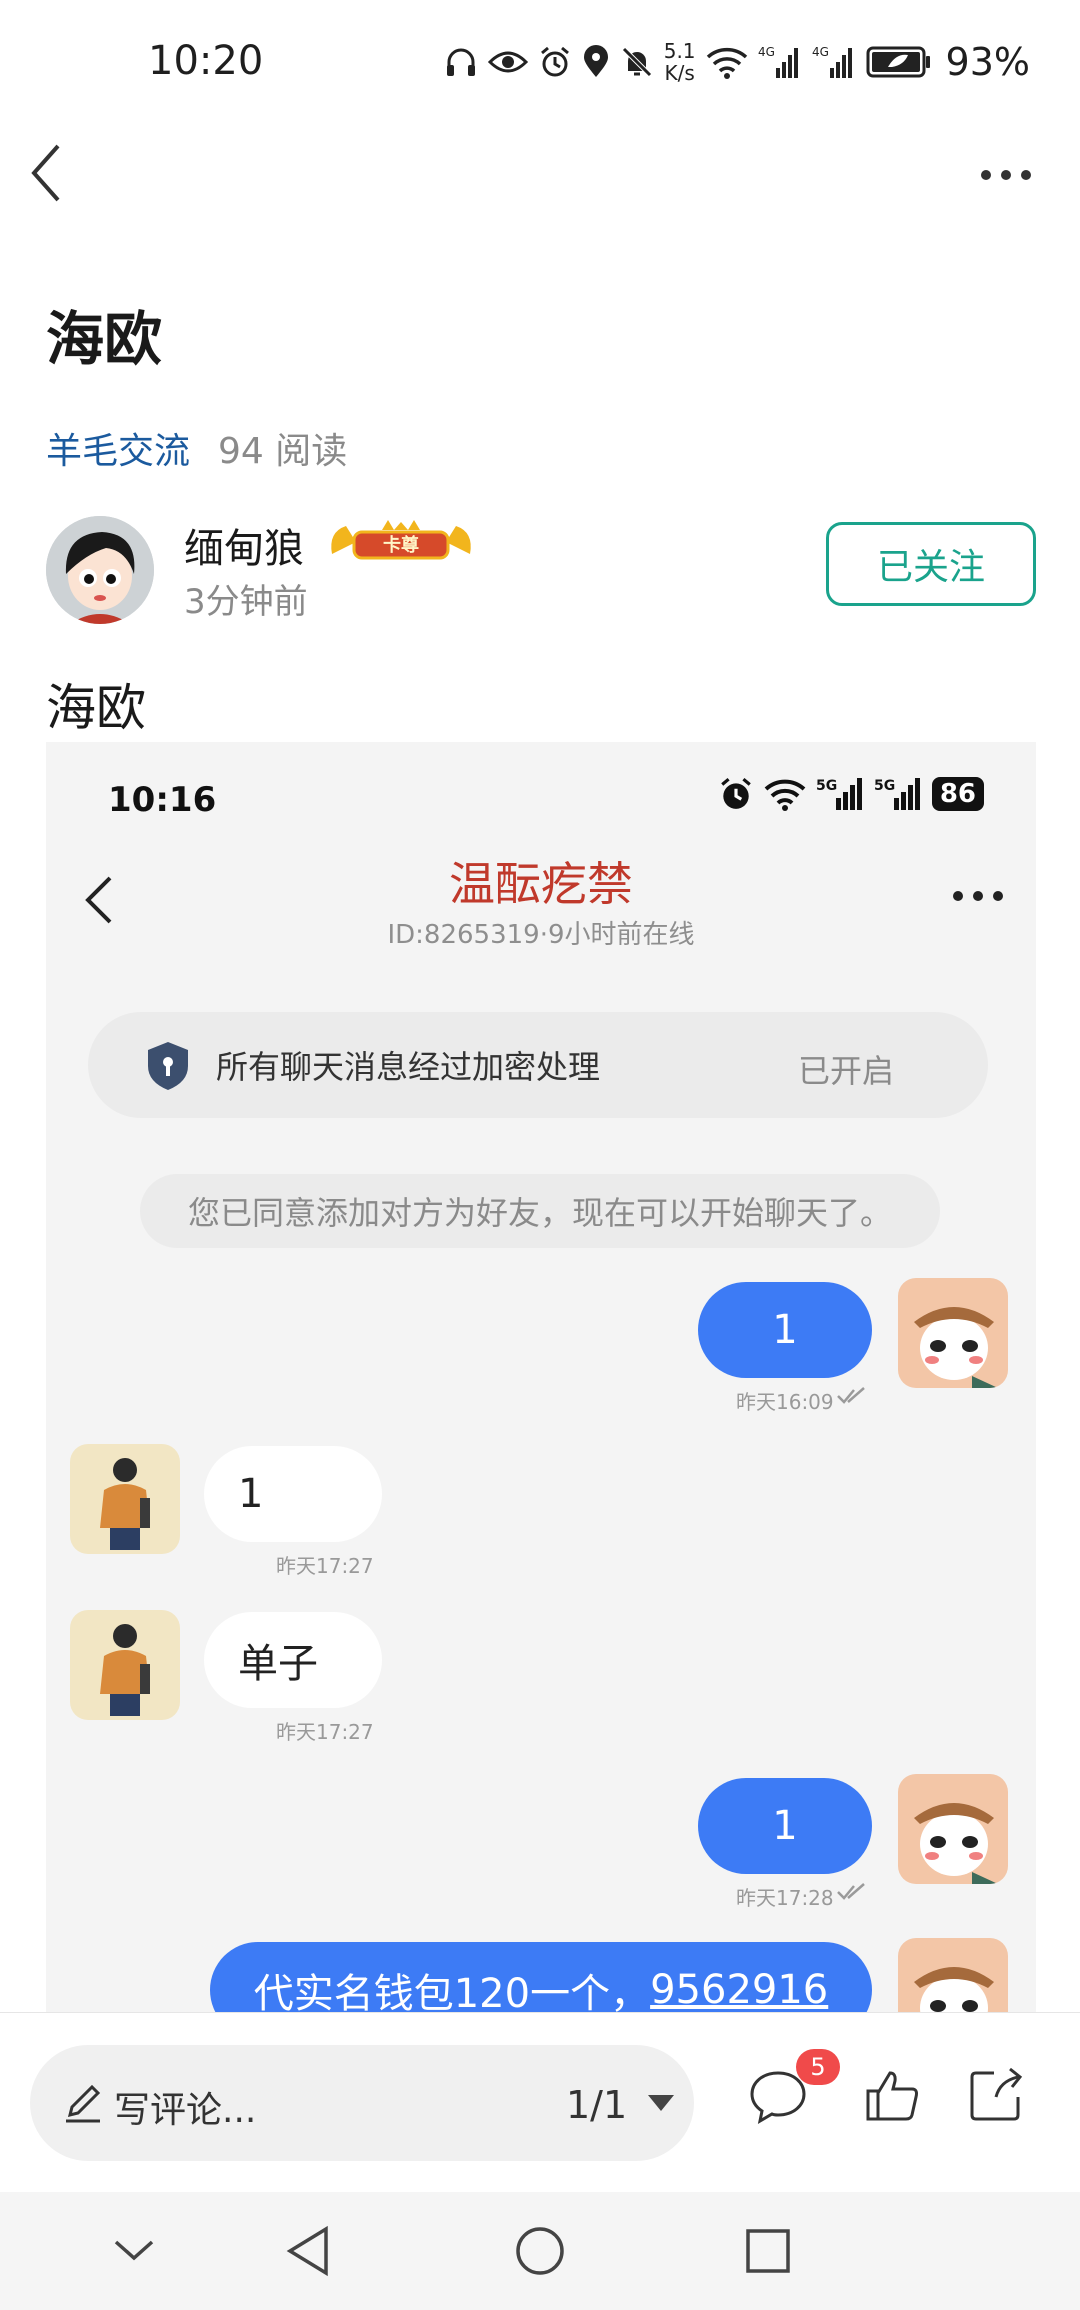  What do you see at coordinates (679, 62) in the screenshot?
I see `network-speed: 5.1 K/s` at bounding box center [679, 62].